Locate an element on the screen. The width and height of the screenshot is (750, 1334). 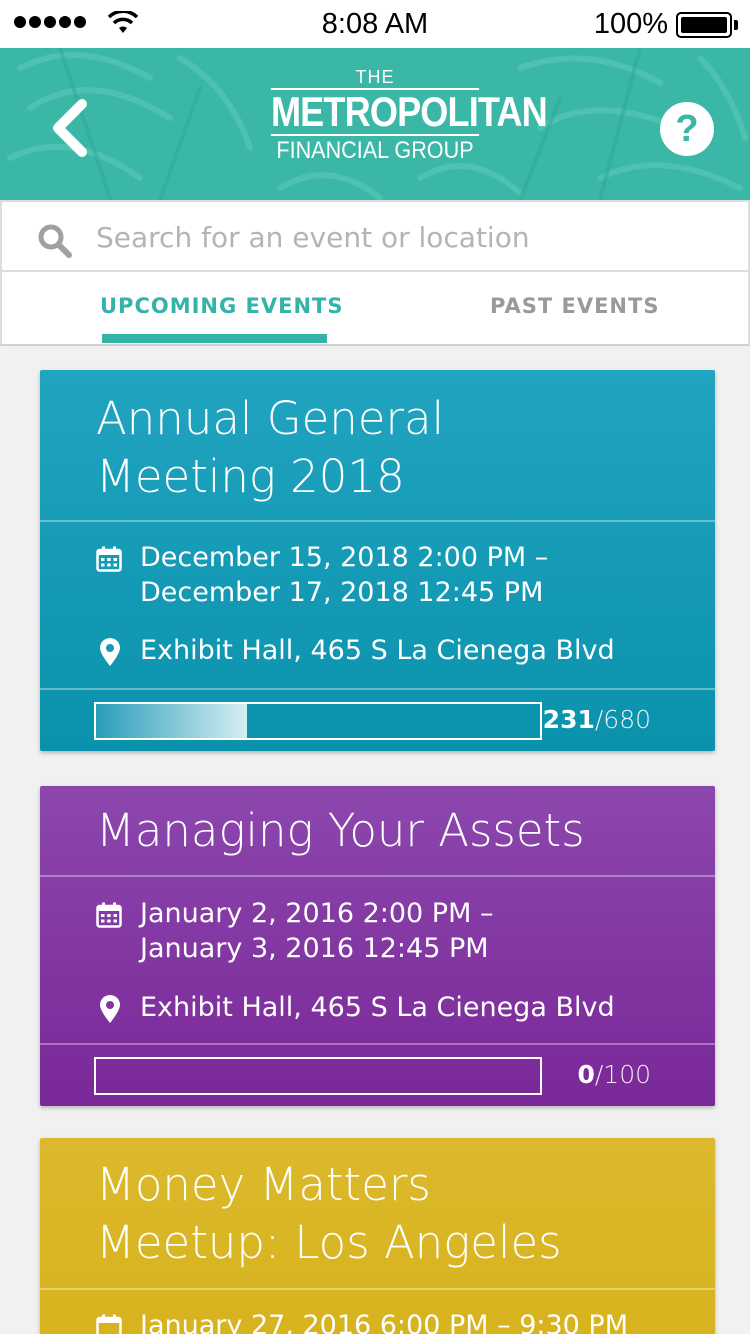
event-date-end: December 17, 2018 12:45 PM is located at coordinates (342, 592).